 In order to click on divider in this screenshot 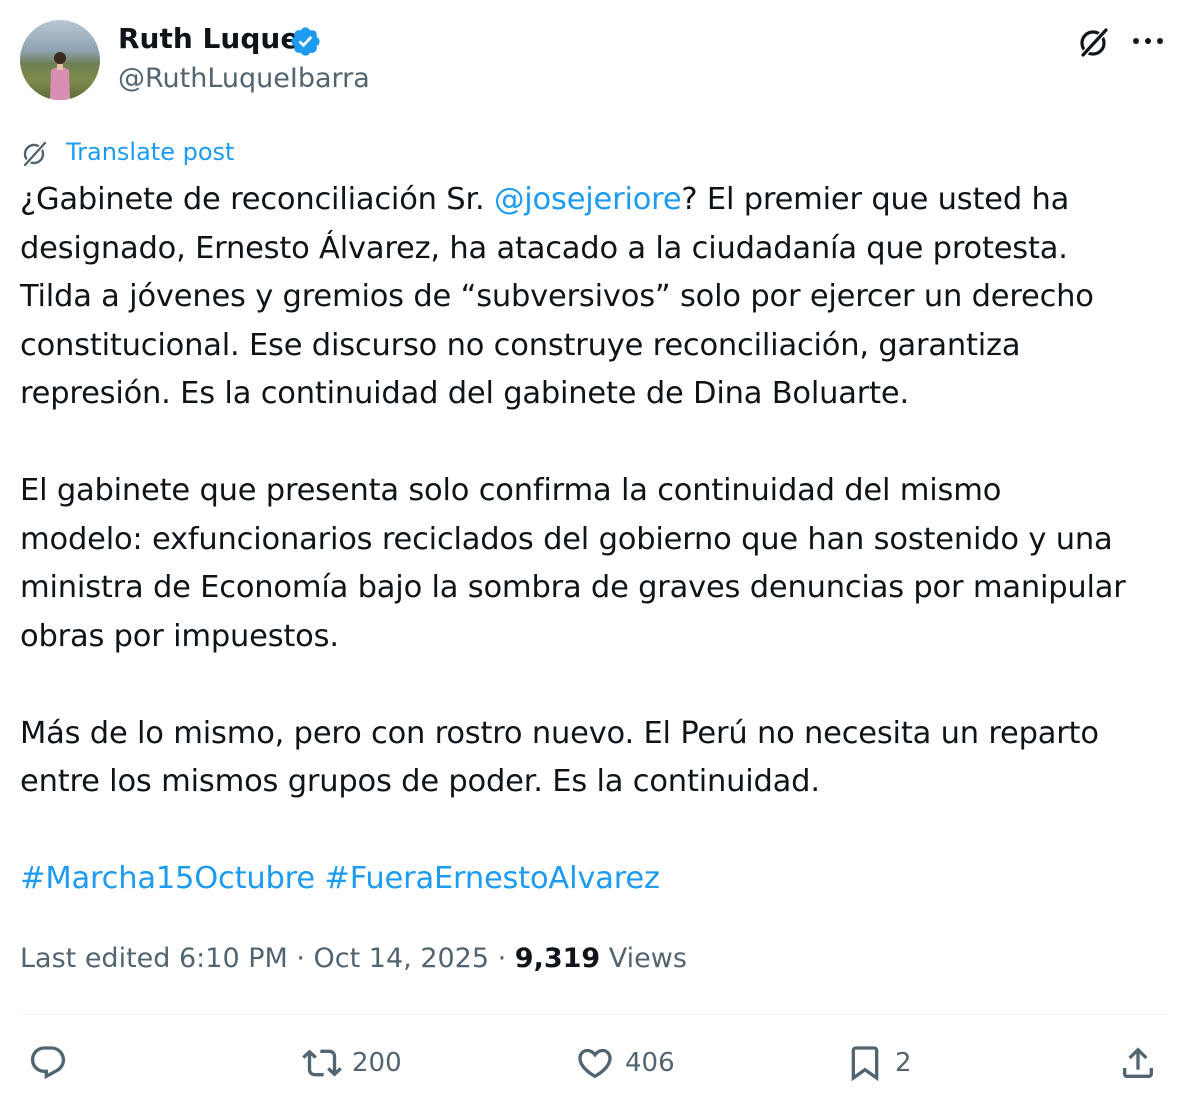, I will do `click(594, 1014)`.